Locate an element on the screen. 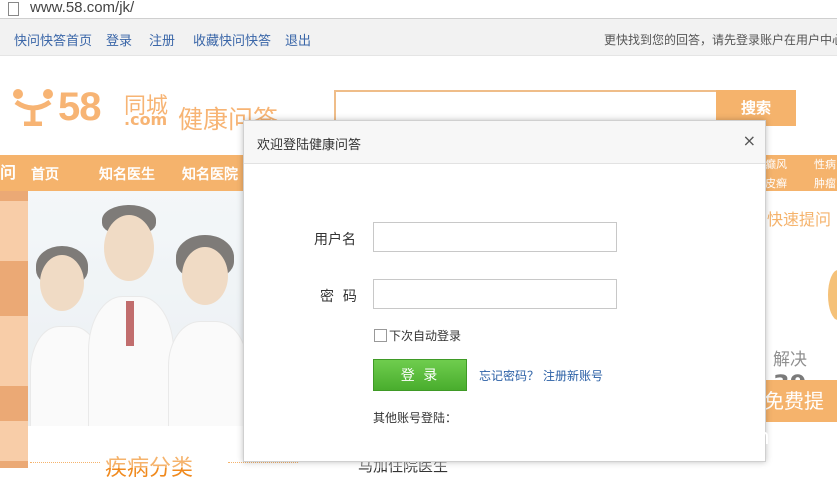  register-link: 注册新账号 is located at coordinates (573, 375).